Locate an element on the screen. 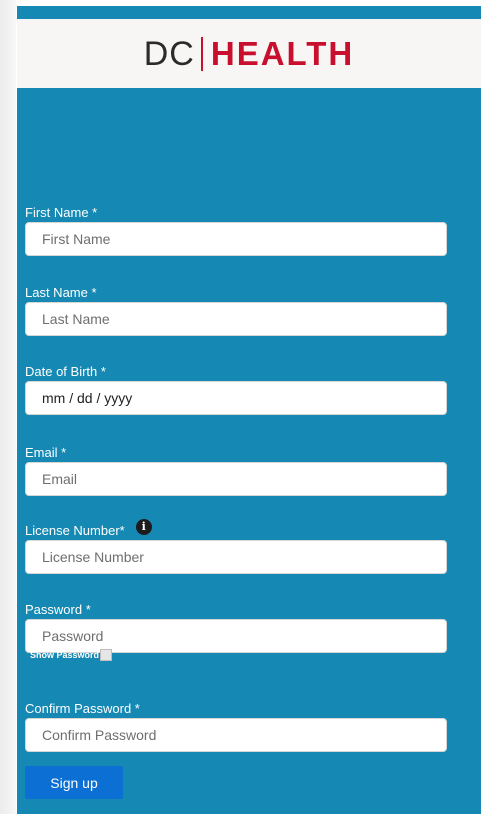  email-label: Email * is located at coordinates (46, 452).